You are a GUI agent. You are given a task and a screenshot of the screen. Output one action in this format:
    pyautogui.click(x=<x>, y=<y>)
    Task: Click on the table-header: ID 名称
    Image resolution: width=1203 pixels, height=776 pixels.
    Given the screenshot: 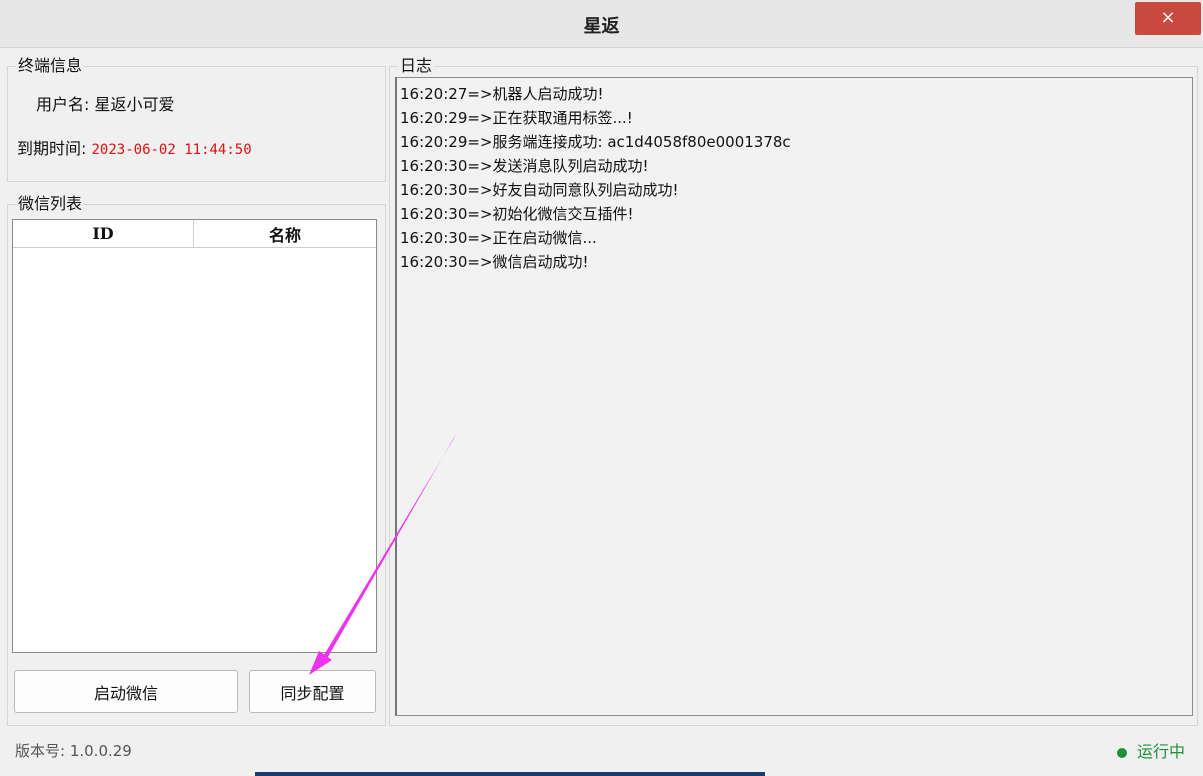 What is the action you would take?
    pyautogui.click(x=194, y=234)
    